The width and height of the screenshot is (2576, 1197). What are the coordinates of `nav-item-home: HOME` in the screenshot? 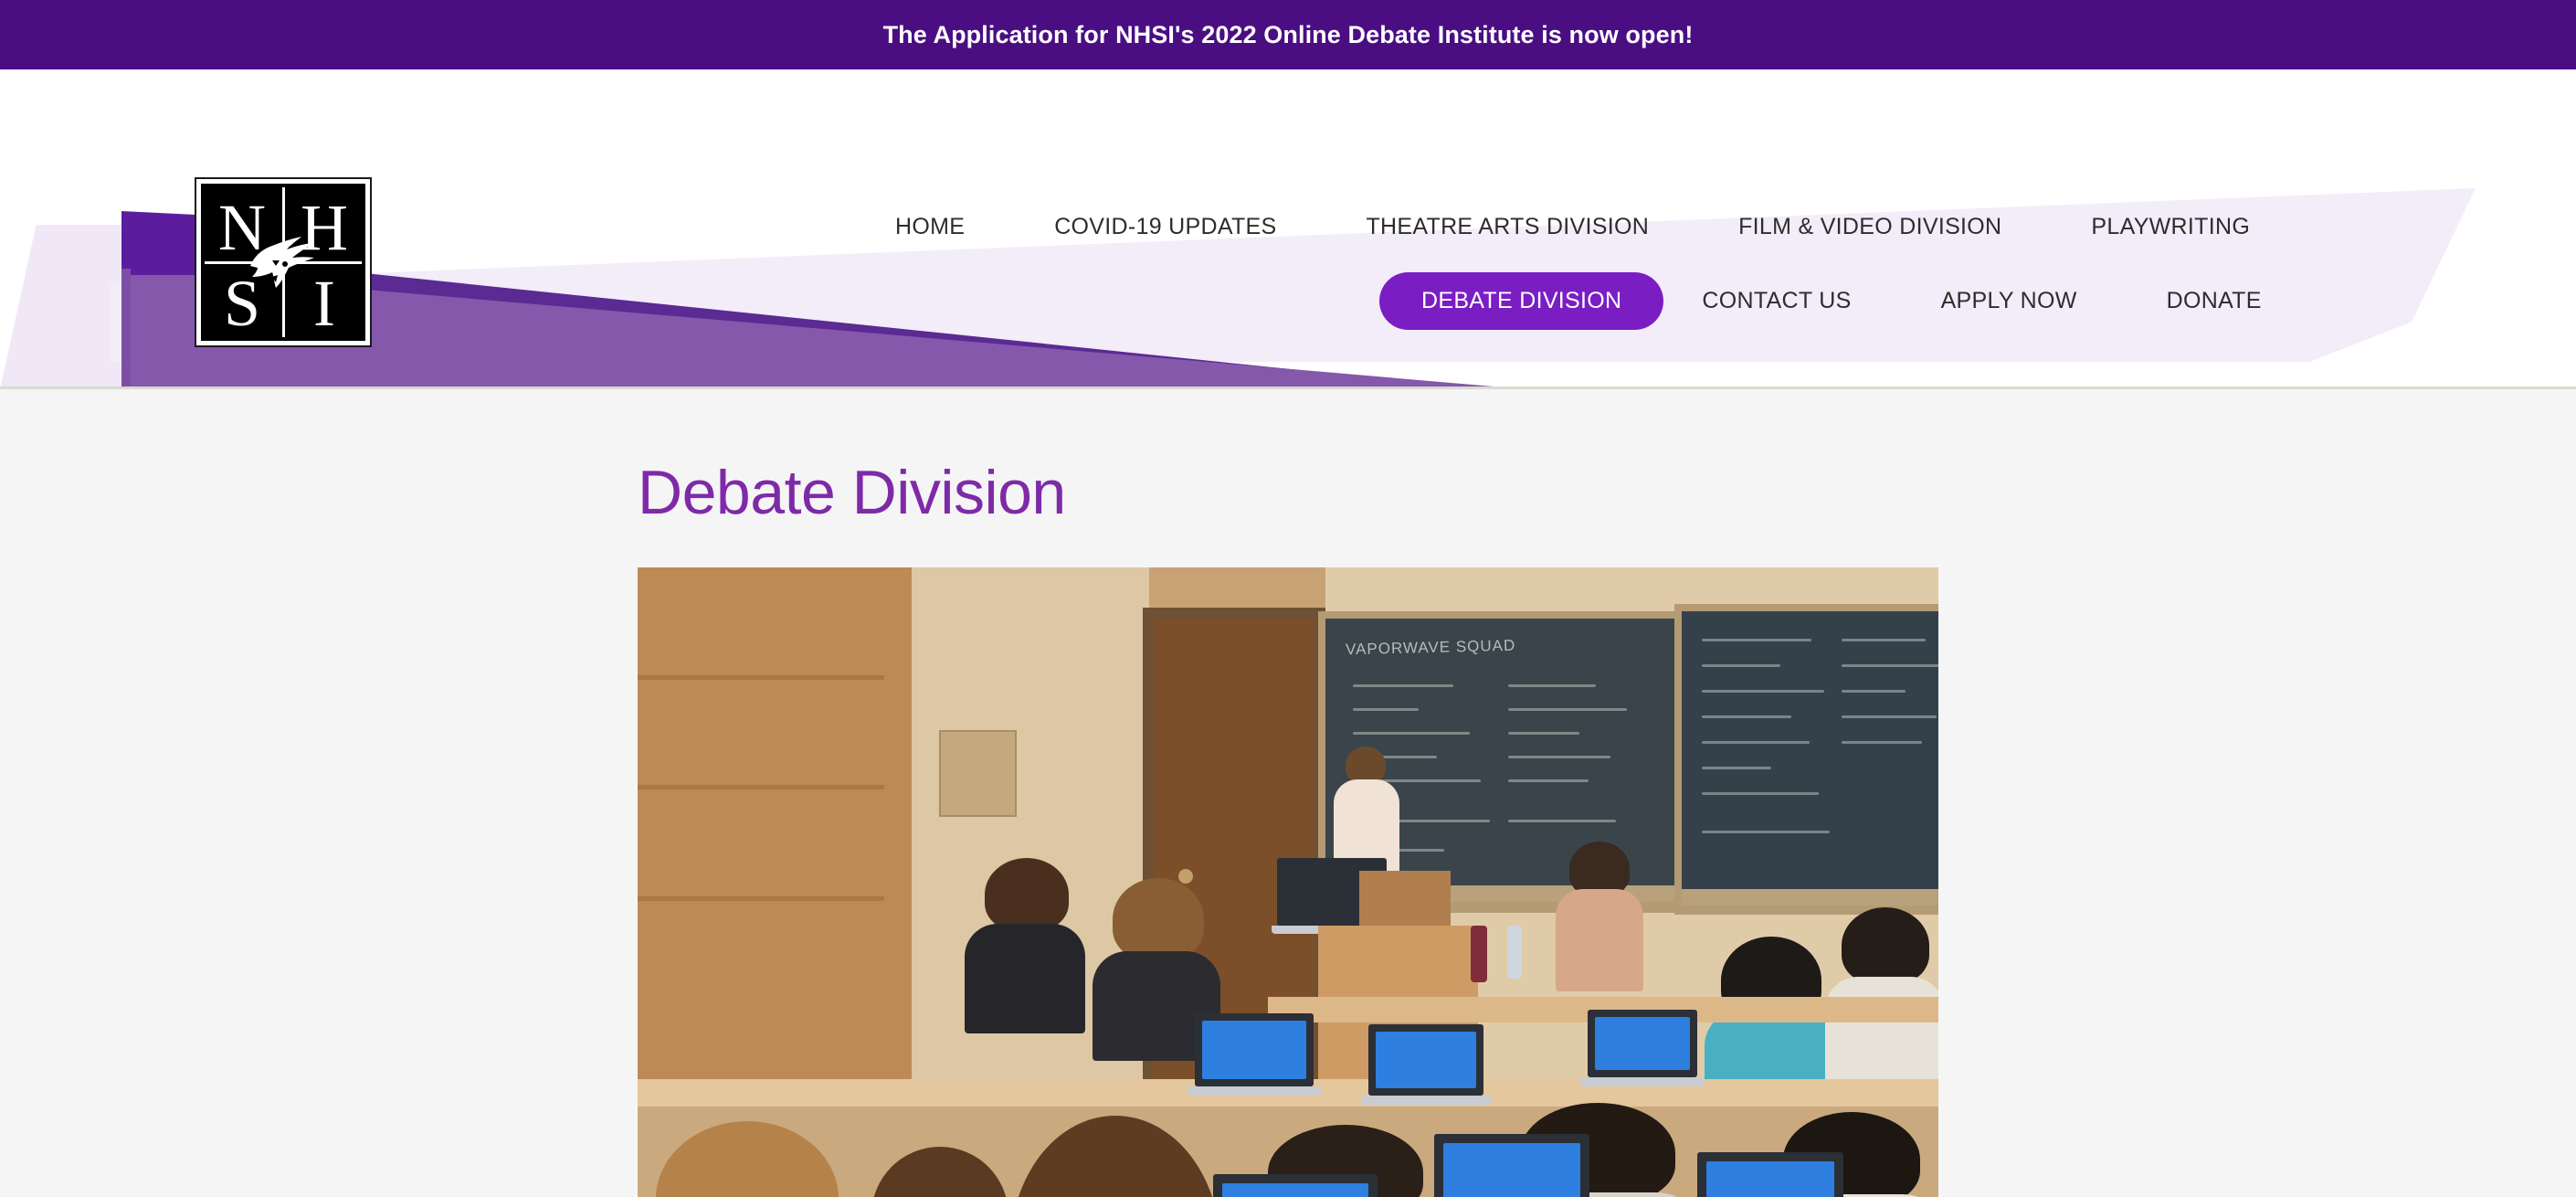 It's located at (930, 227).